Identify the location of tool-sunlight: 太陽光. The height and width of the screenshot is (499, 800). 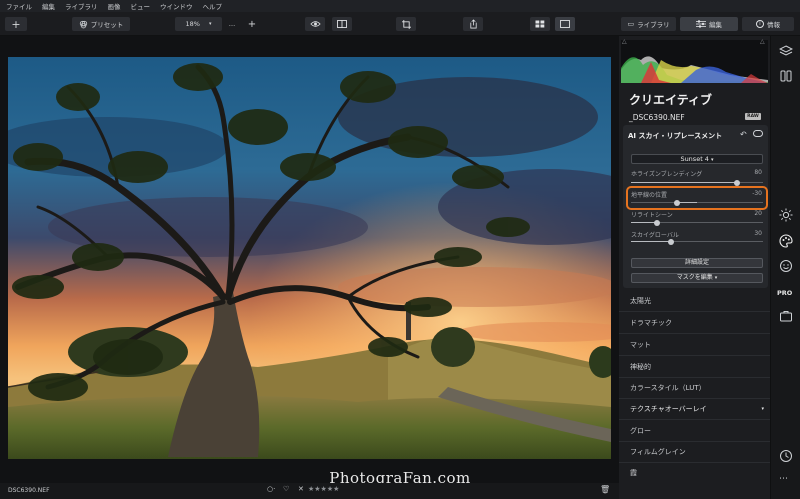
(694, 301).